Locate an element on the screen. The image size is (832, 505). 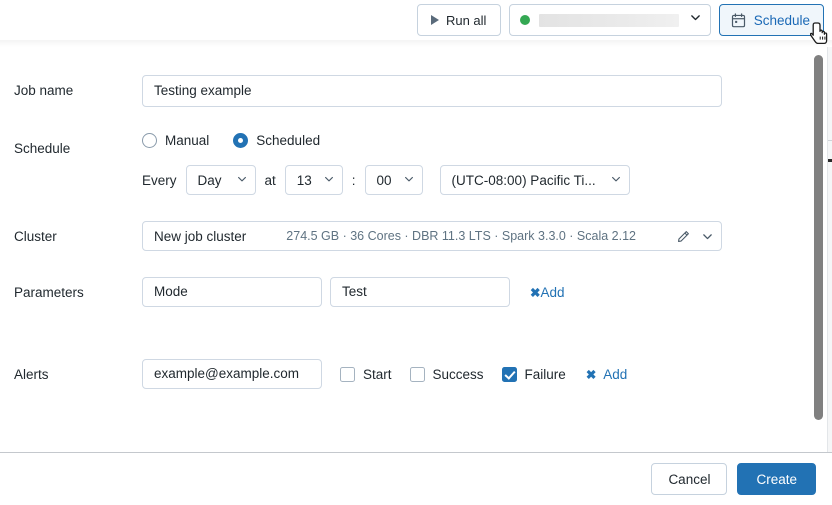
schedule-label-field: Schedule is located at coordinates (42, 148).